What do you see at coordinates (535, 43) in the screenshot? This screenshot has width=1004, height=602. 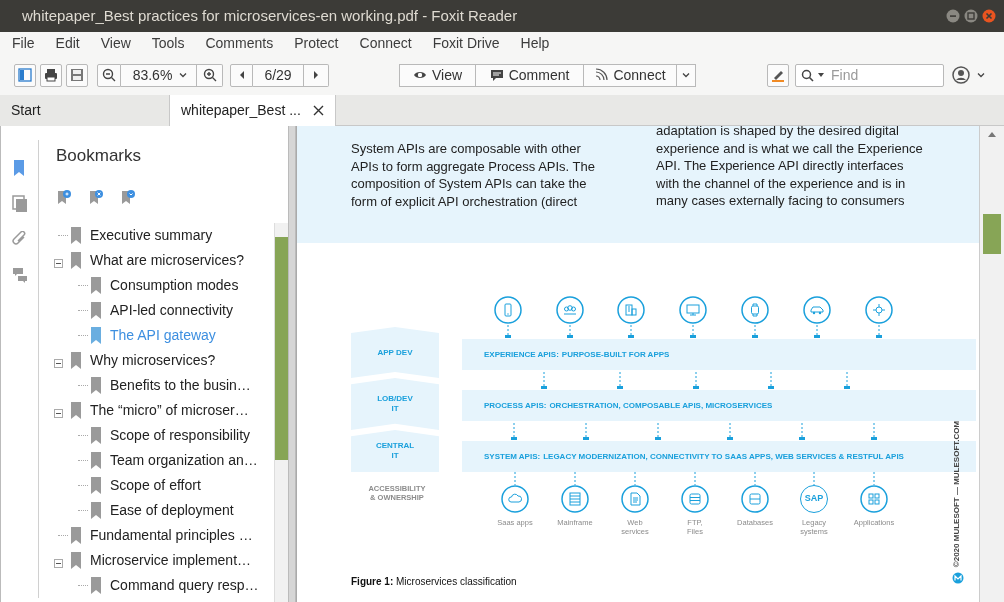 I see `menu-item: Help` at bounding box center [535, 43].